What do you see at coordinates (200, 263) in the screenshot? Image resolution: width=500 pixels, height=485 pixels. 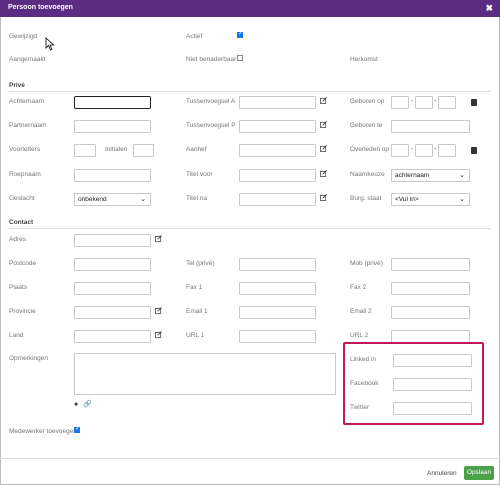 I see `tel-prive-label: Tel (privé)` at bounding box center [200, 263].